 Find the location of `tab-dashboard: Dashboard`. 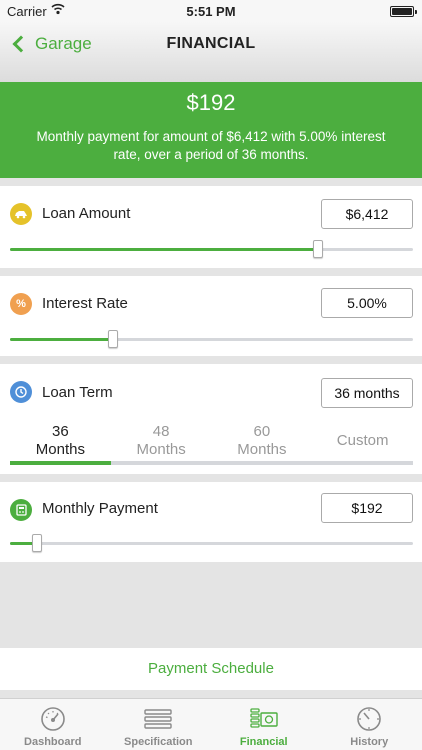

tab-dashboard: Dashboard is located at coordinates (53, 724).